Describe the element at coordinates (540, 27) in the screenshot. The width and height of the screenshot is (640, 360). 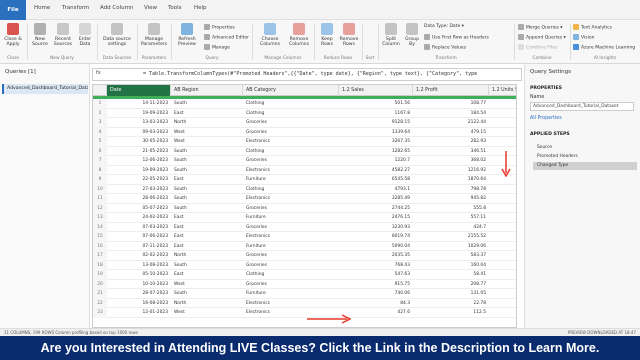
I see `merge-queries-button: Merge Queries ▾` at that location.